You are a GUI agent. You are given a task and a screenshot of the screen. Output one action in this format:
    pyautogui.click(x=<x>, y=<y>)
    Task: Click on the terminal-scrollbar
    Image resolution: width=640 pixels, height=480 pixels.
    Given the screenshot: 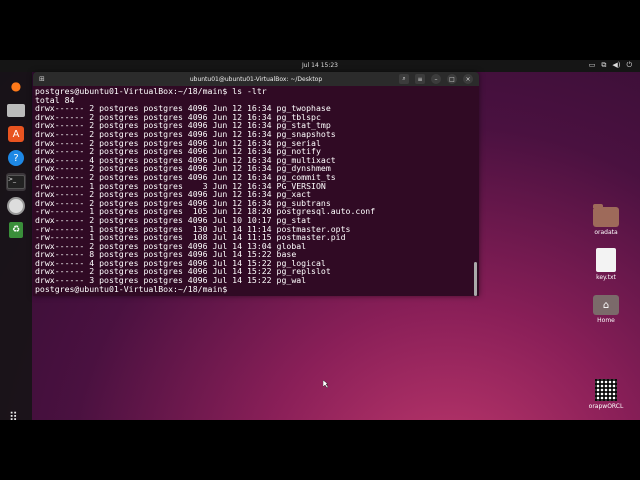 What is the action you would take?
    pyautogui.click(x=475, y=279)
    